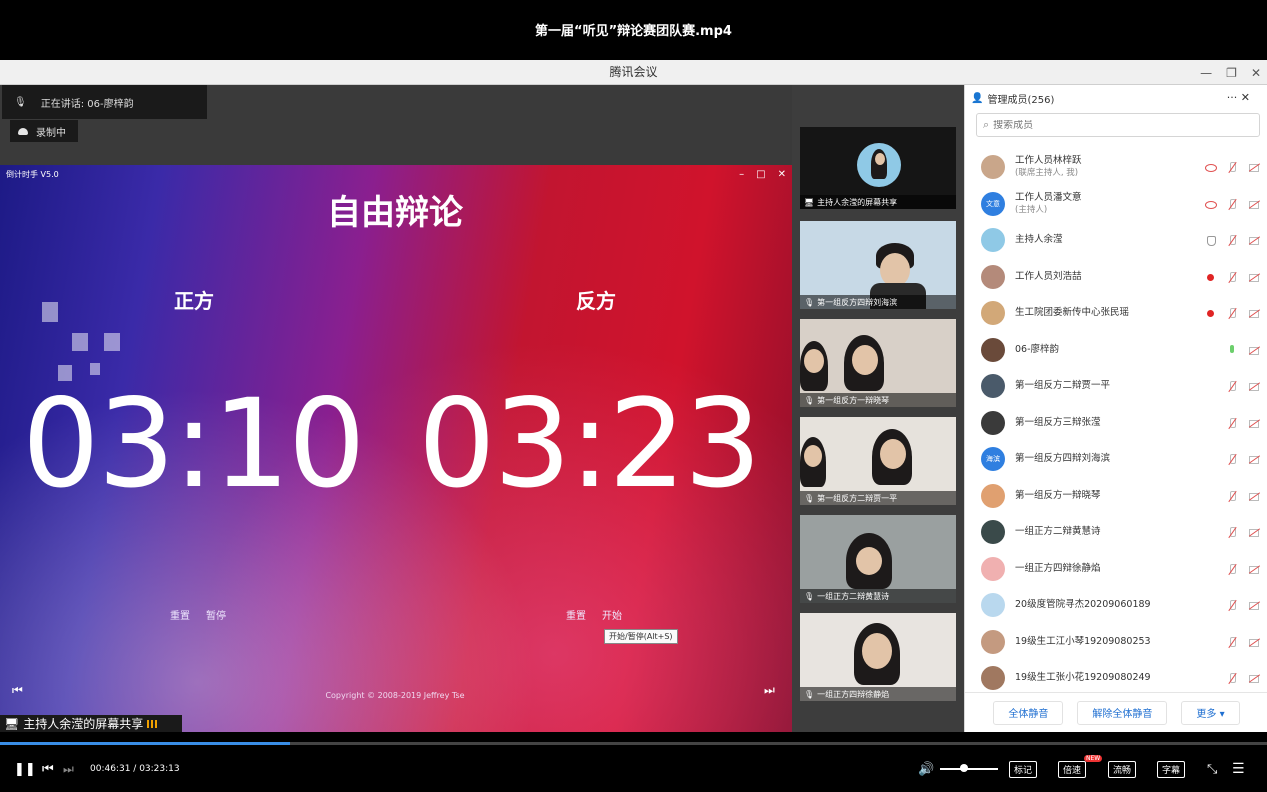  What do you see at coordinates (760, 174) in the screenshot?
I see `maximize-icon: □` at bounding box center [760, 174].